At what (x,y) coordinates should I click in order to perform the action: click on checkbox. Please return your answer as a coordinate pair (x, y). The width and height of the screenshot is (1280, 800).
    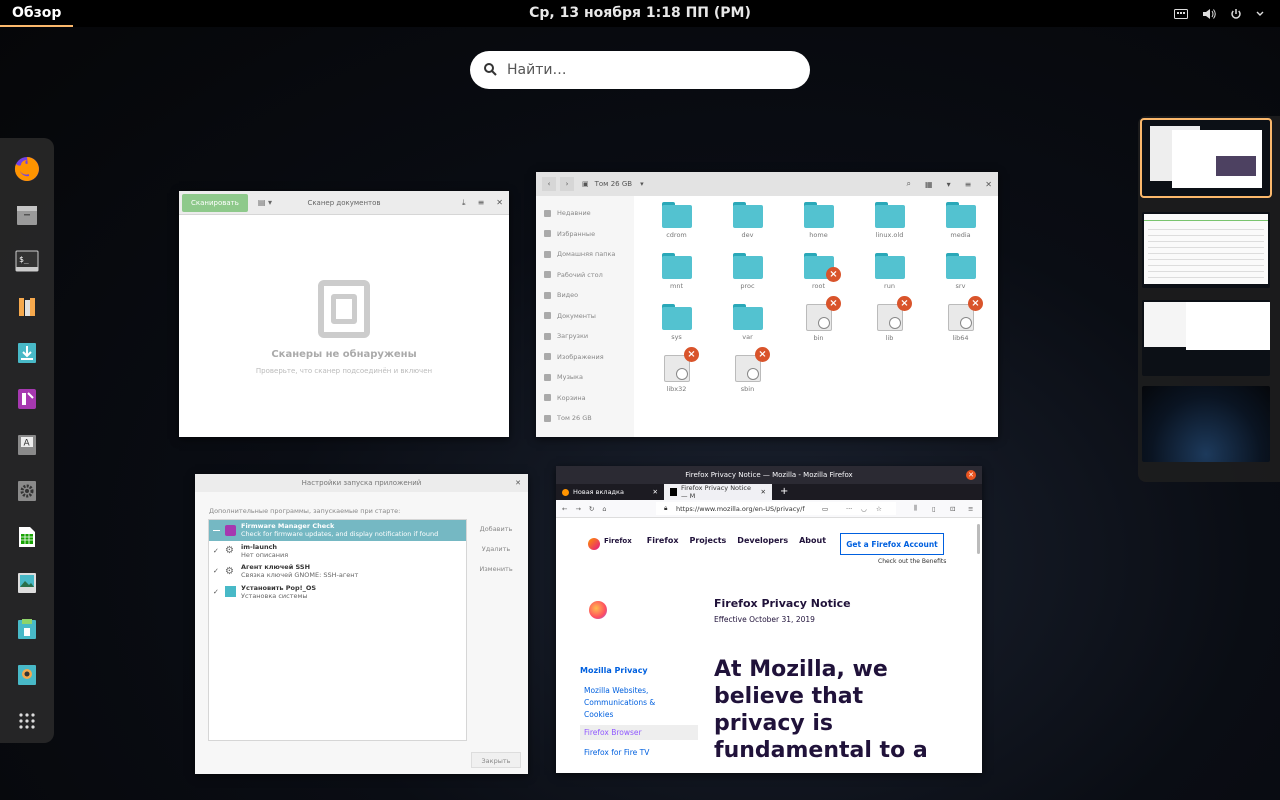
    Looking at the image, I should click on (216, 530).